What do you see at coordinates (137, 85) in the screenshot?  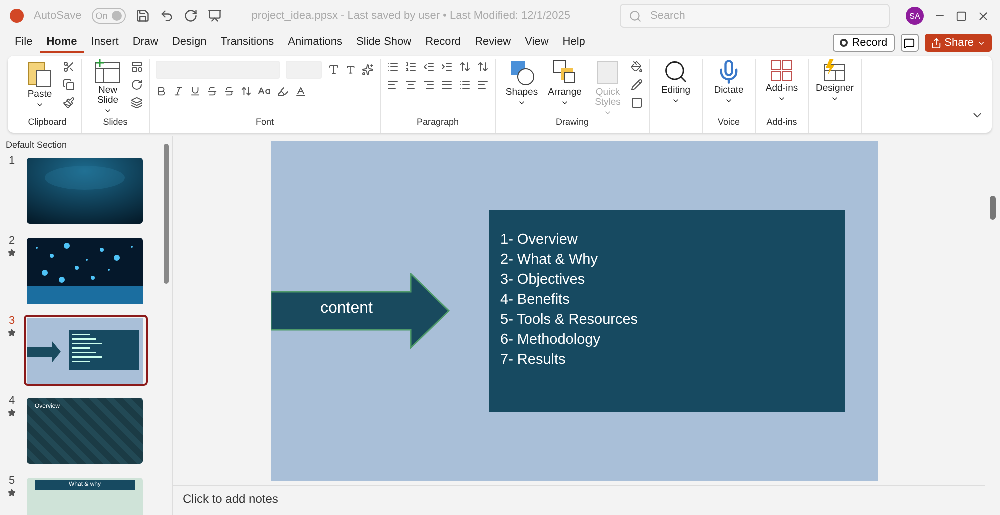 I see `reset-icon` at bounding box center [137, 85].